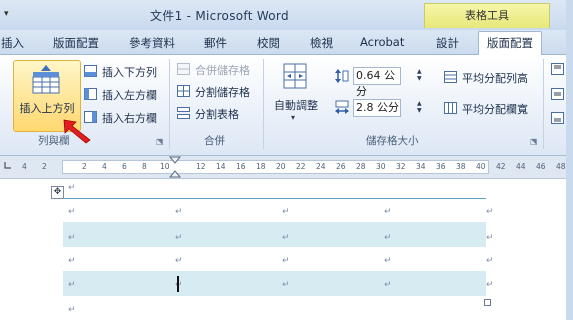 This screenshot has width=573, height=320. I want to click on tab-references: 參考資料, so click(152, 43).